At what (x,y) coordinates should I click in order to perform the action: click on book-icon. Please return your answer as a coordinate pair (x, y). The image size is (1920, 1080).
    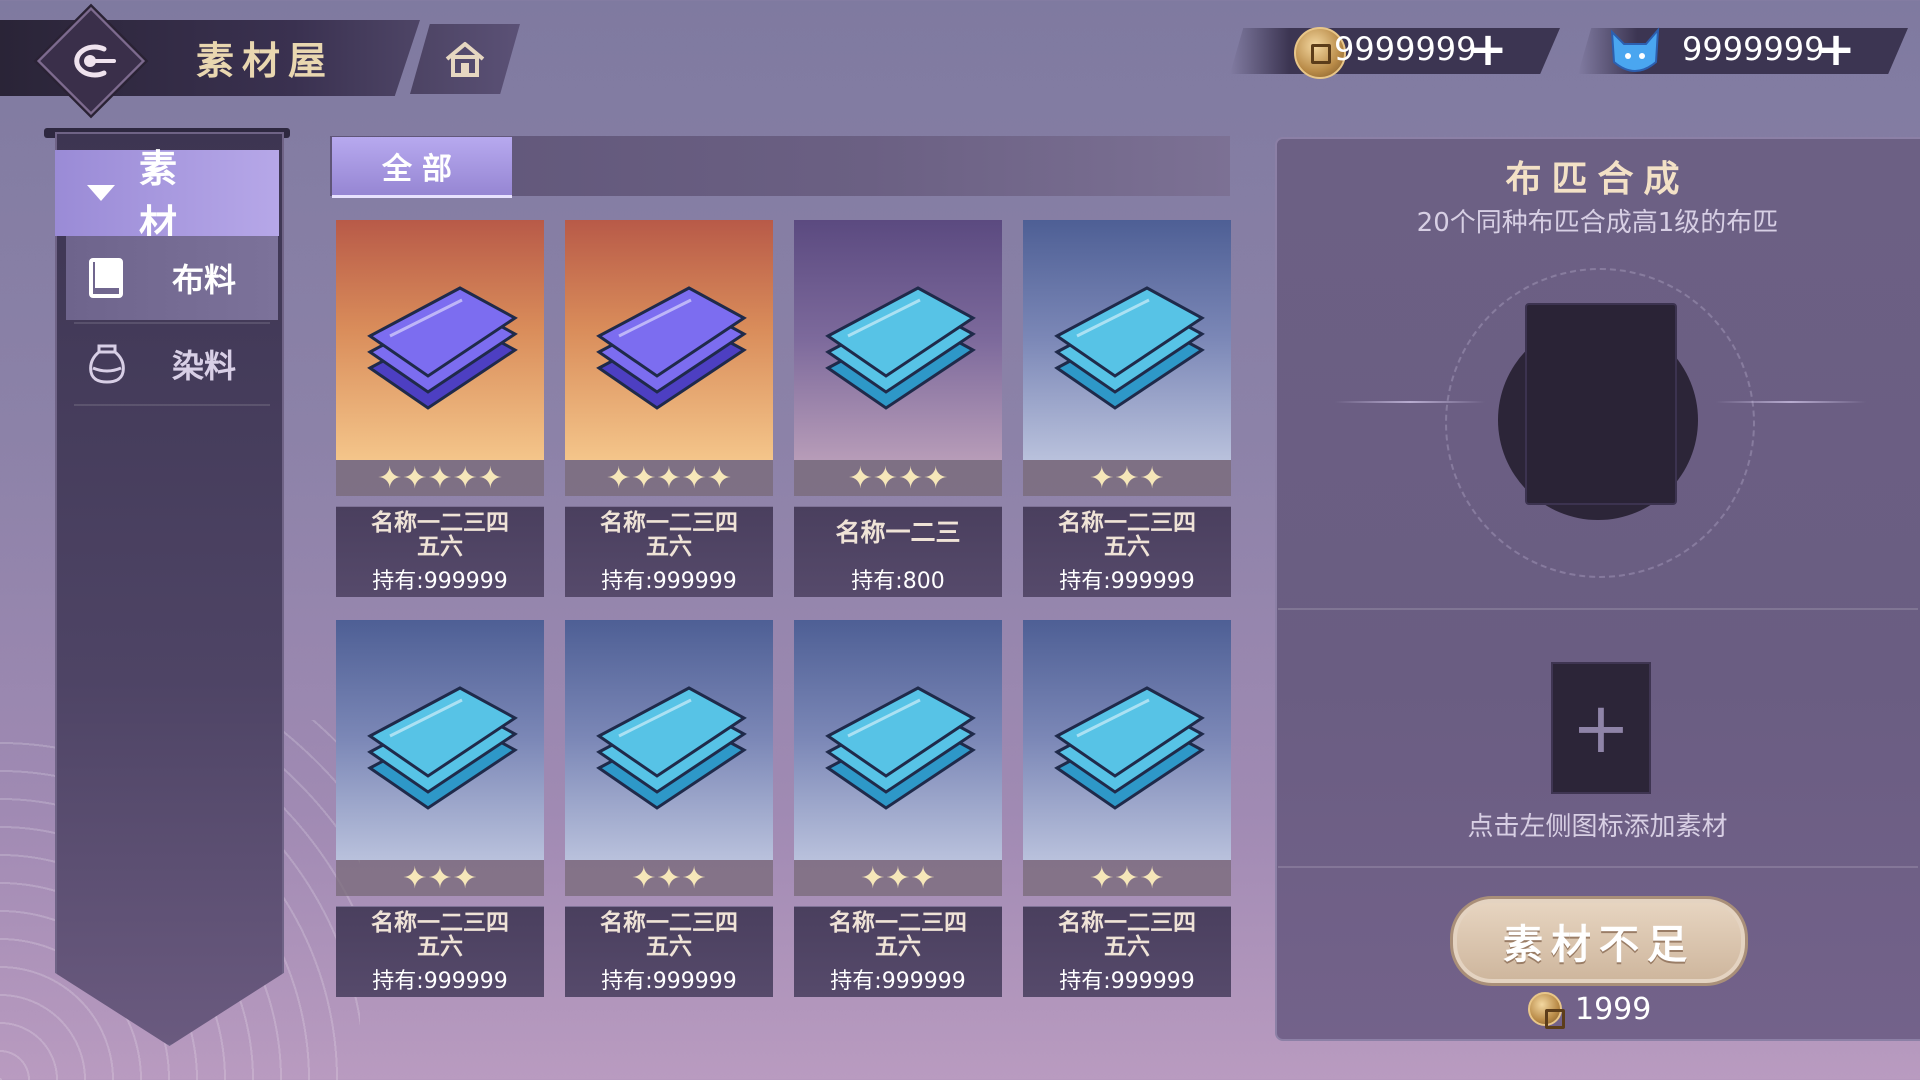
    Looking at the image, I should click on (107, 278).